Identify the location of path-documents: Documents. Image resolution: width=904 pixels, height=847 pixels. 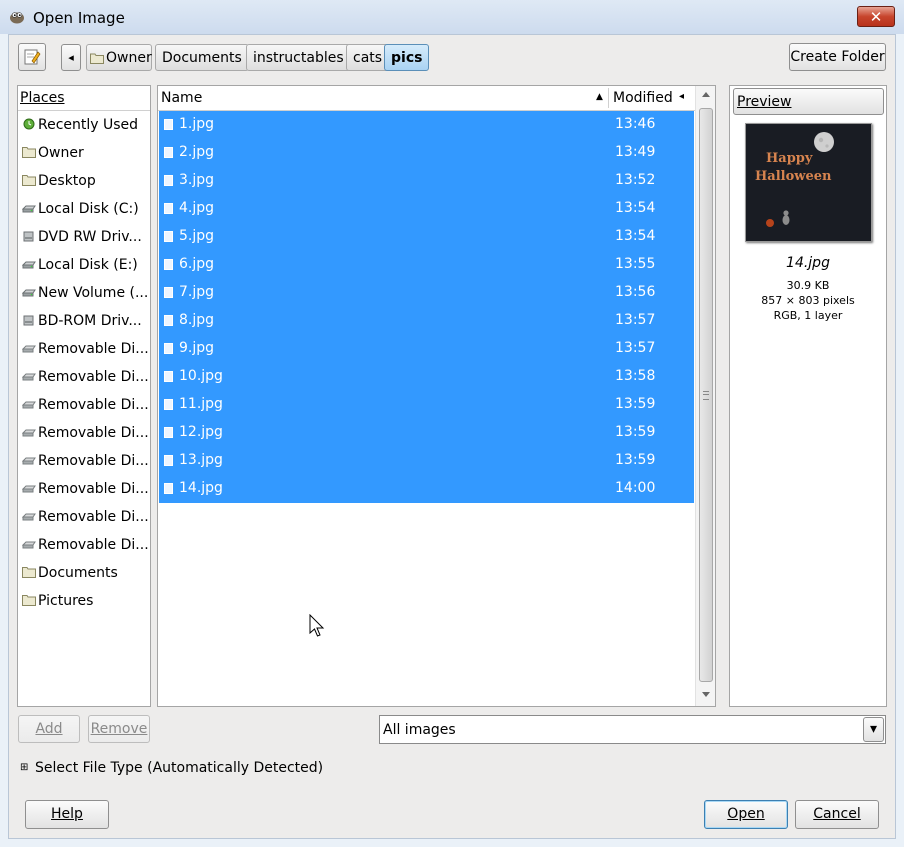
(202, 57).